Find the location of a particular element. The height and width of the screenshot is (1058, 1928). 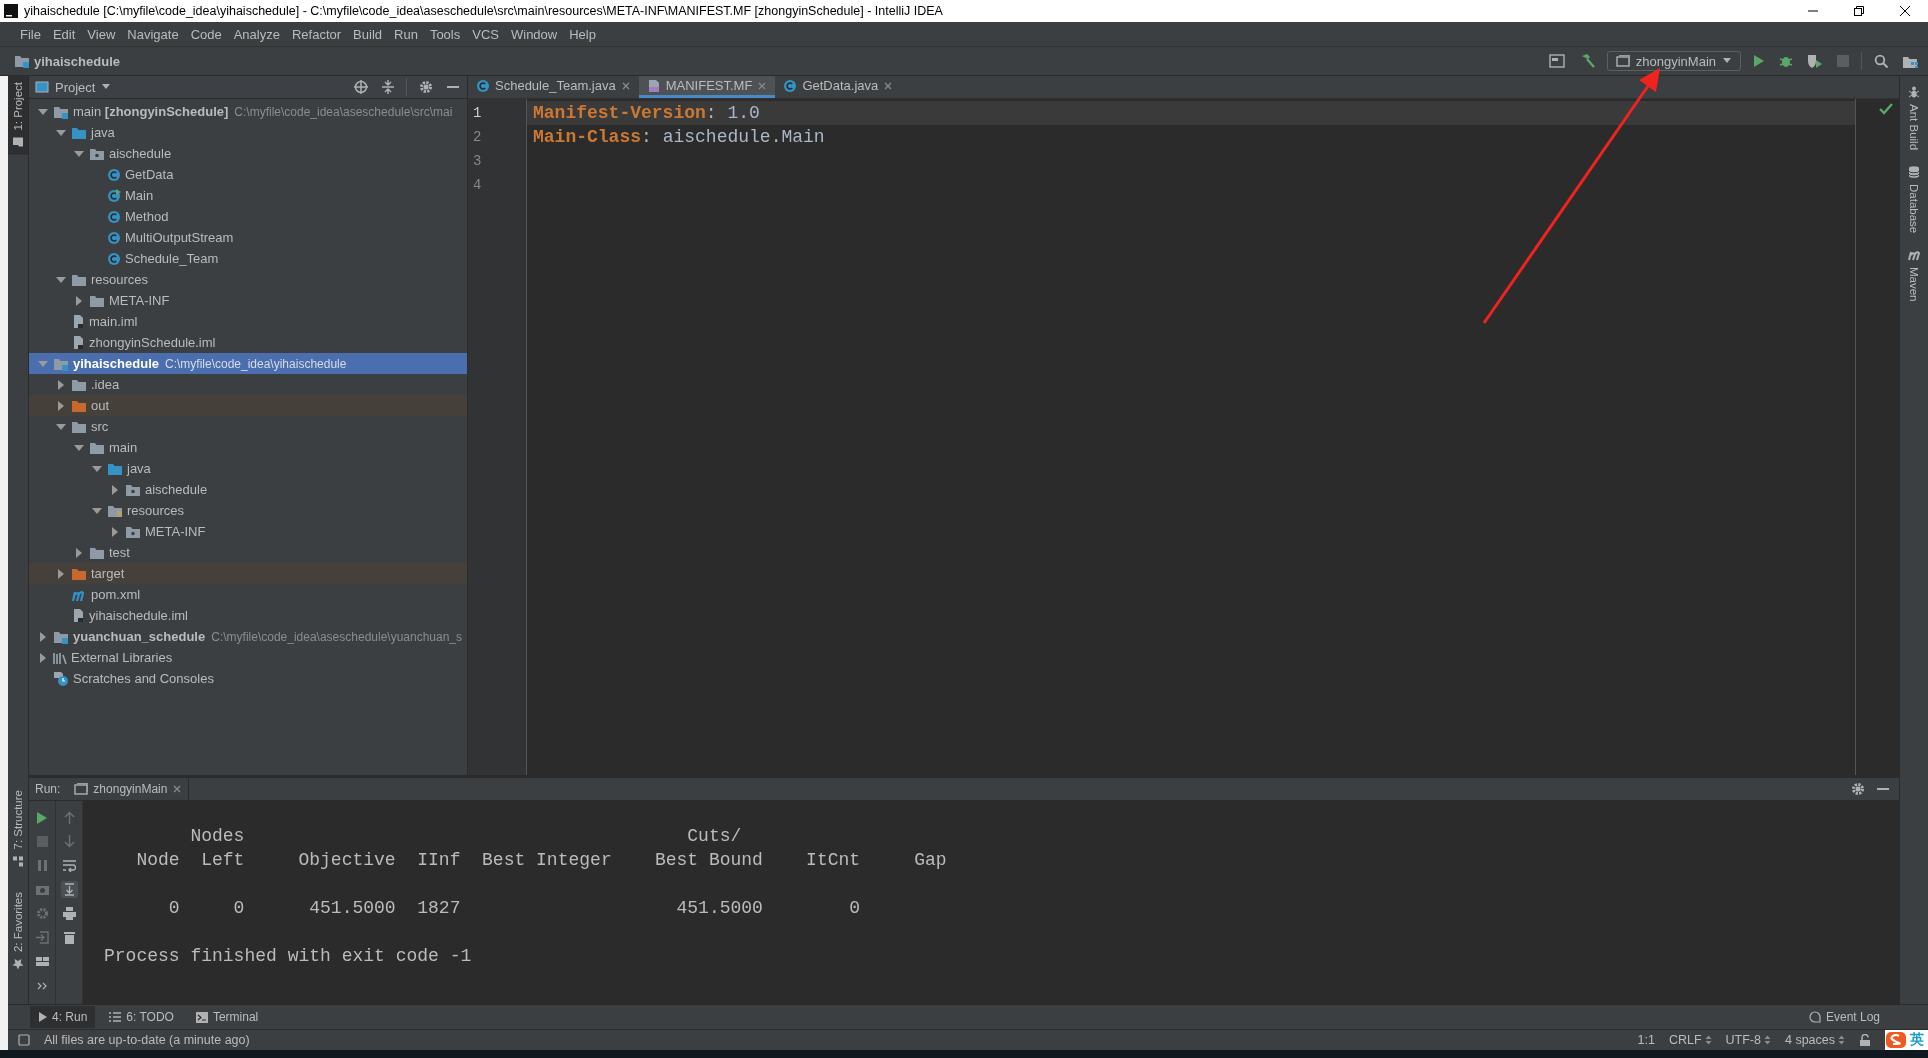

locate-button is located at coordinates (361, 87).